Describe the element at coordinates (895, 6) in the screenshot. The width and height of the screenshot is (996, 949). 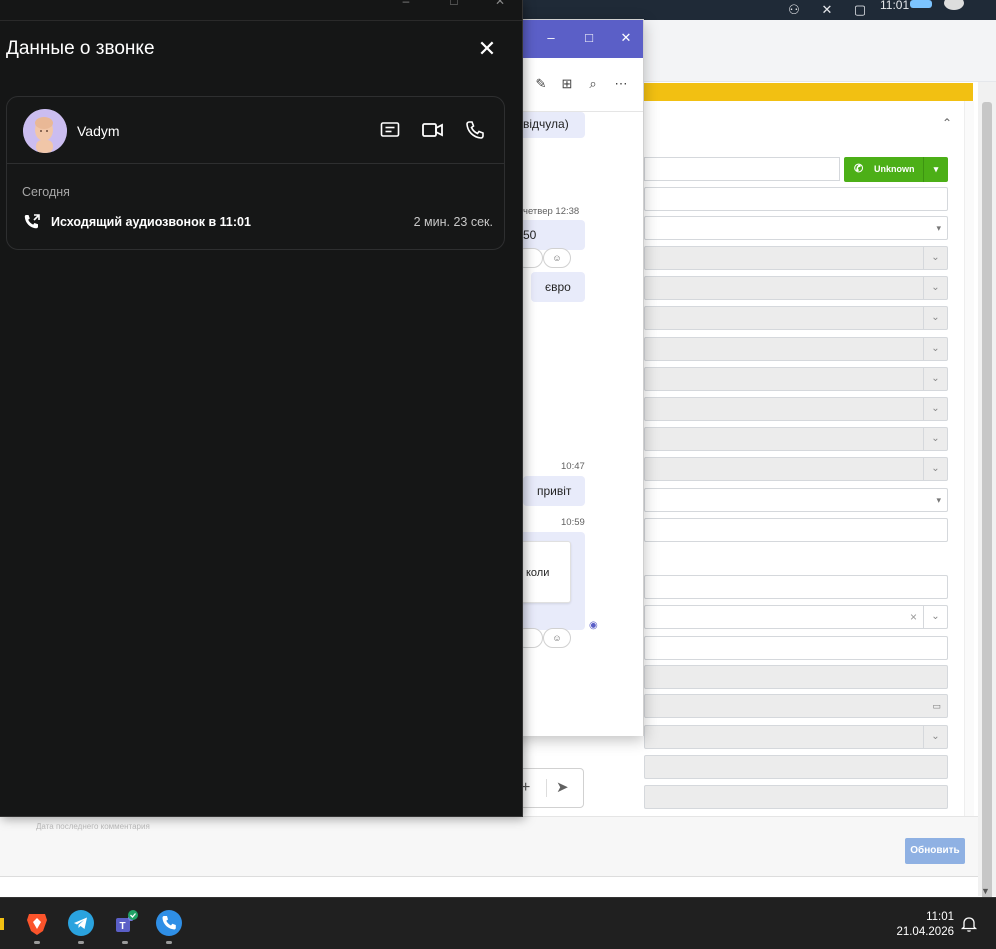
I see `top-clock: 11:01` at that location.